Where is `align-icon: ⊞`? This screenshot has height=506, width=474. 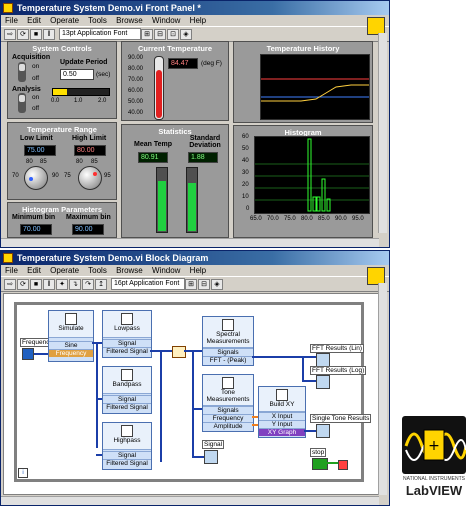 align-icon: ⊞ is located at coordinates (147, 34).